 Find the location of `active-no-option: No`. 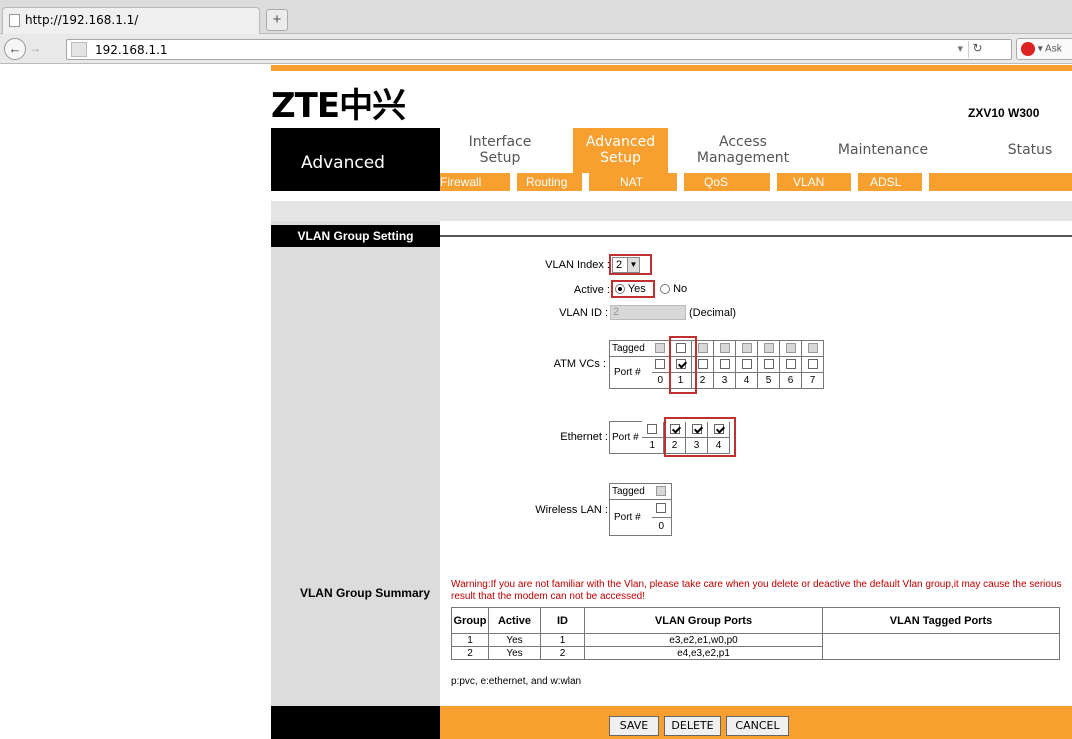

active-no-option: No is located at coordinates (673, 289).